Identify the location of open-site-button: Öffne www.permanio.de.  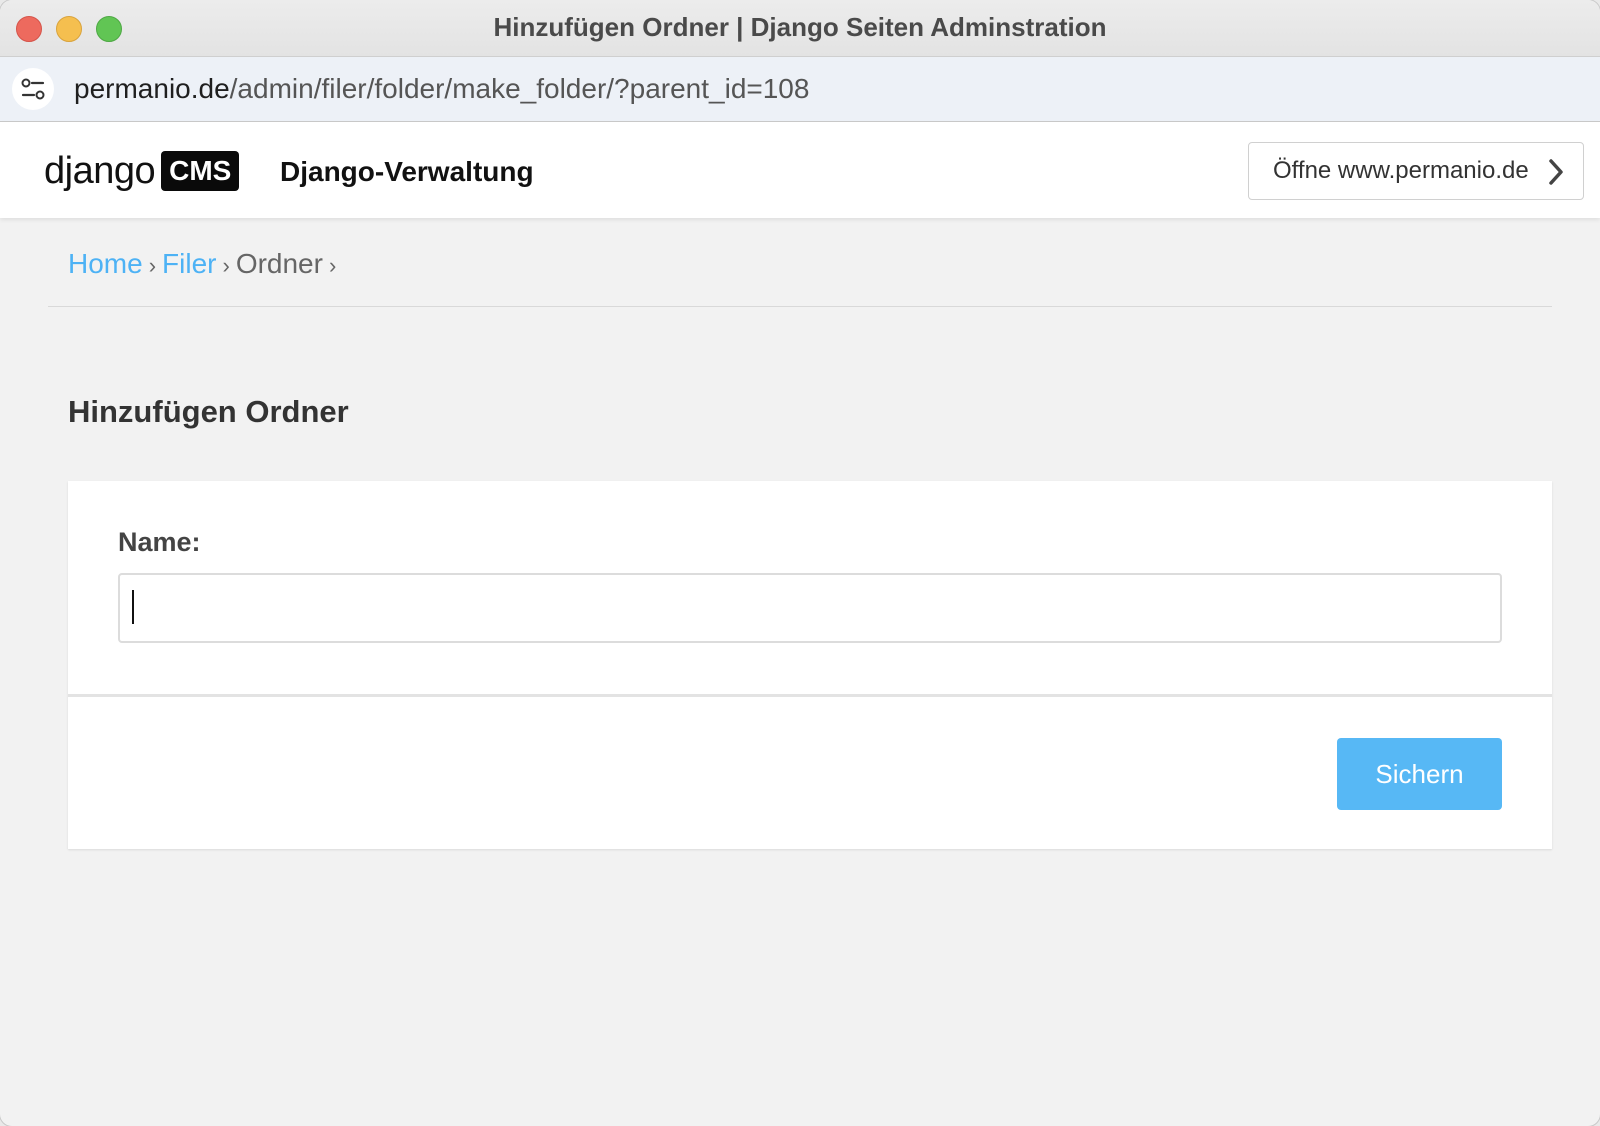
(1416, 171).